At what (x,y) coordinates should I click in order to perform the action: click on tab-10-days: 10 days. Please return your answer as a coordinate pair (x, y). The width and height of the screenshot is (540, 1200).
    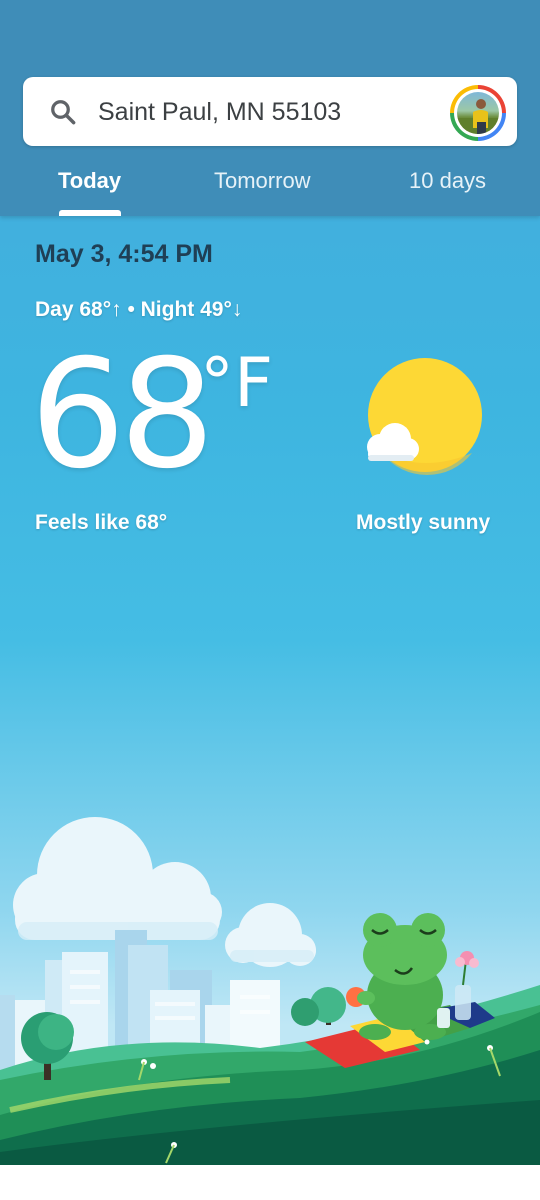
    Looking at the image, I should click on (447, 181).